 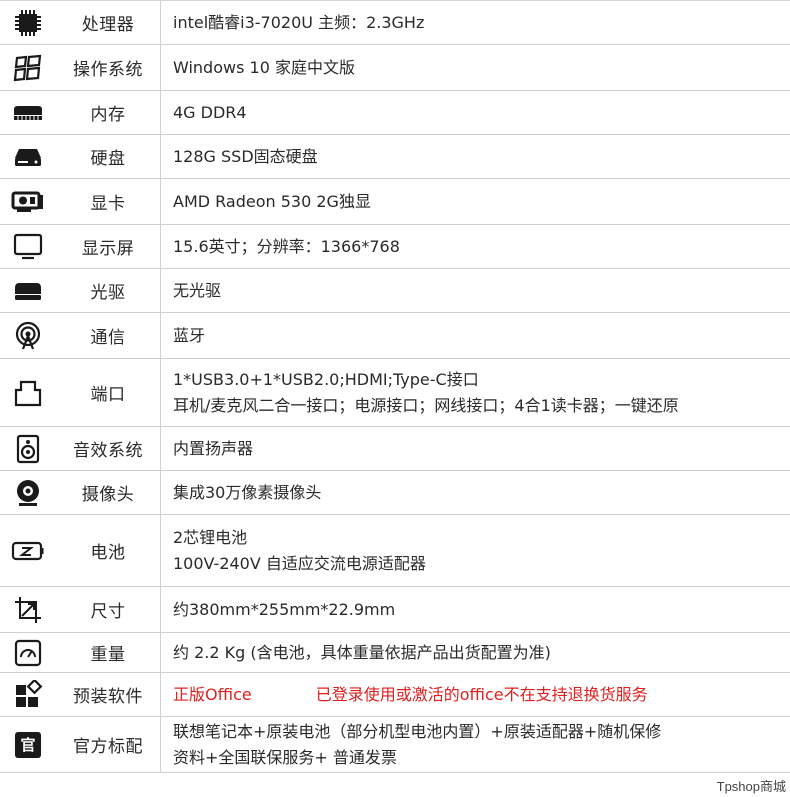 I want to click on spec-name: 尺寸, so click(x=108, y=609).